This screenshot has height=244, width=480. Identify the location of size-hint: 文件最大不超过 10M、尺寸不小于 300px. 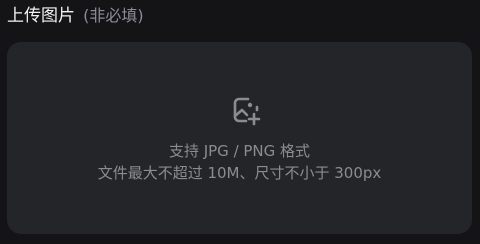
(239, 173).